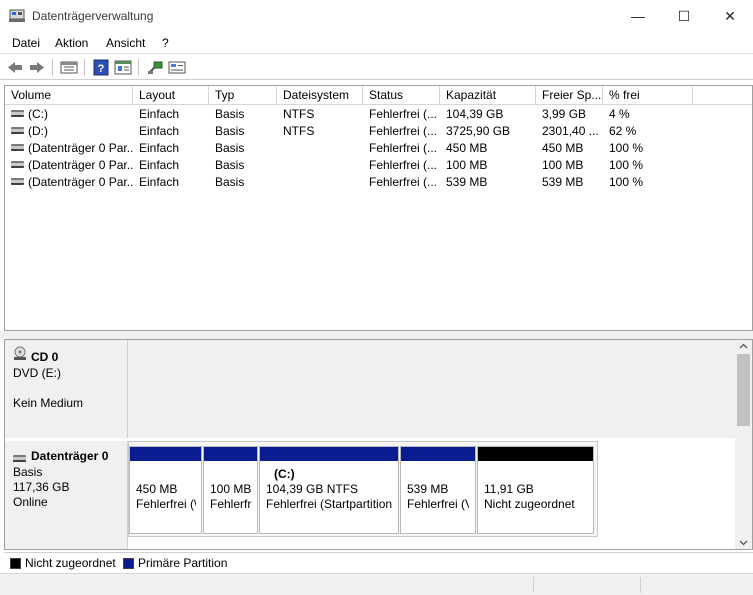 Image resolution: width=753 pixels, height=595 pixels. I want to click on close-button: ✕, so click(730, 16).